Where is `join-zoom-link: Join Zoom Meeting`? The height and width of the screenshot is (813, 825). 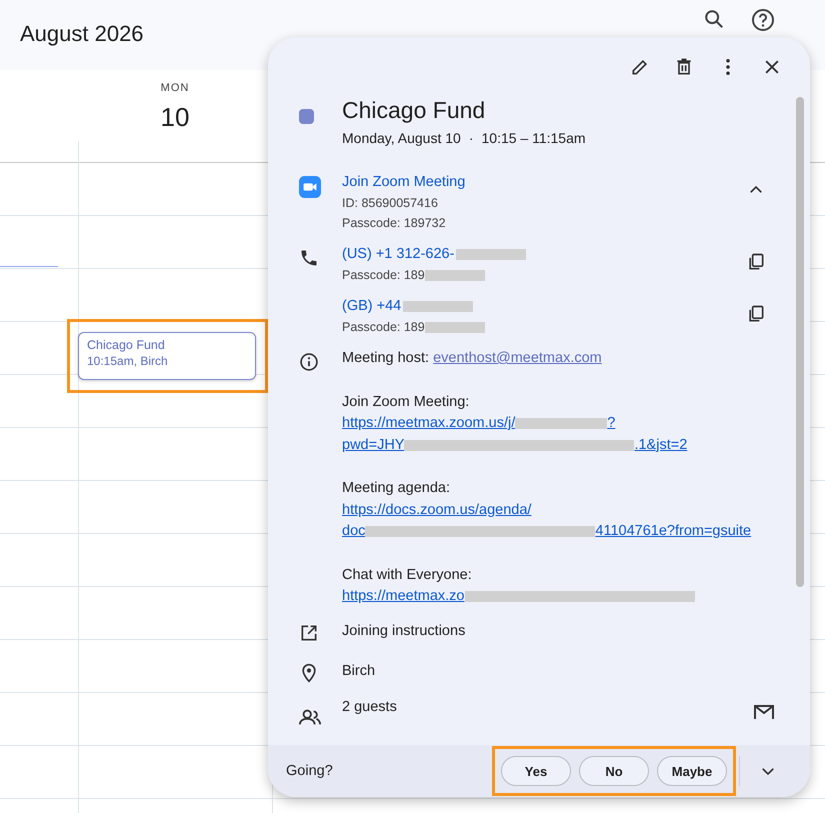
join-zoom-link: Join Zoom Meeting is located at coordinates (404, 182).